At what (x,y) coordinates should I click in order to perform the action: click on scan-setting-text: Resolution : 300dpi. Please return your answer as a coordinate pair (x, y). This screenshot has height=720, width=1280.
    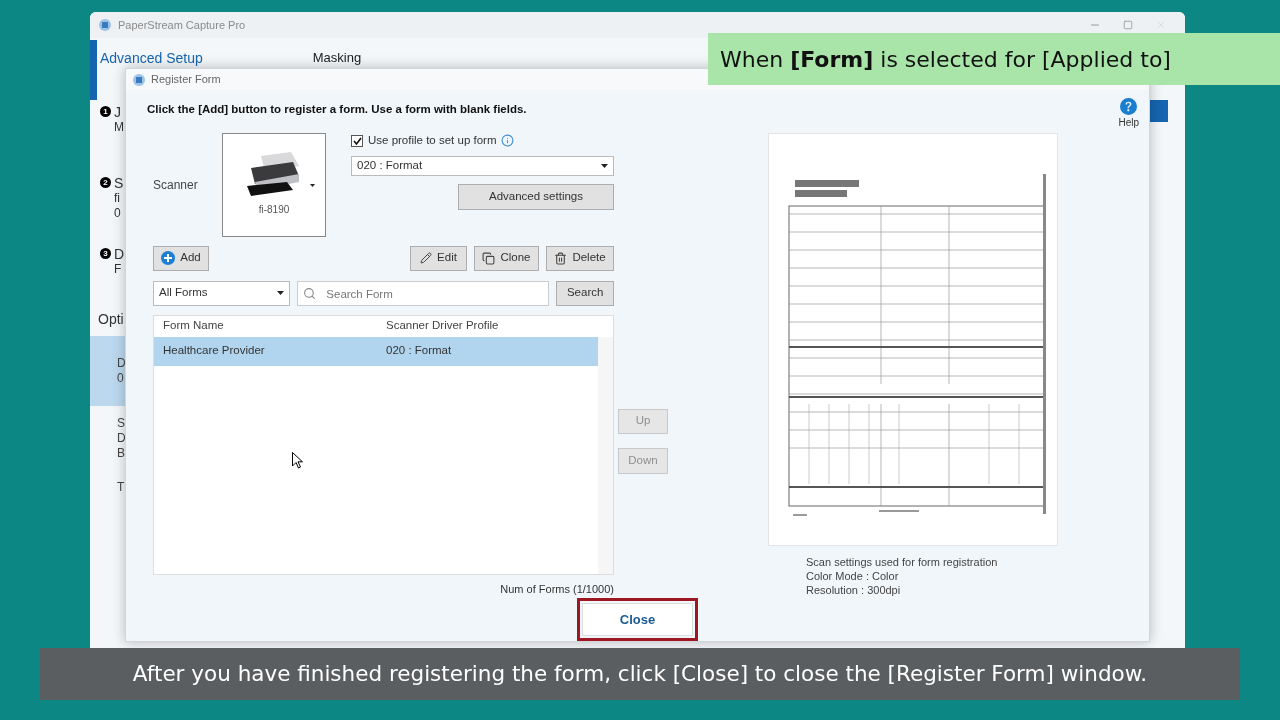
    Looking at the image, I should click on (854, 589).